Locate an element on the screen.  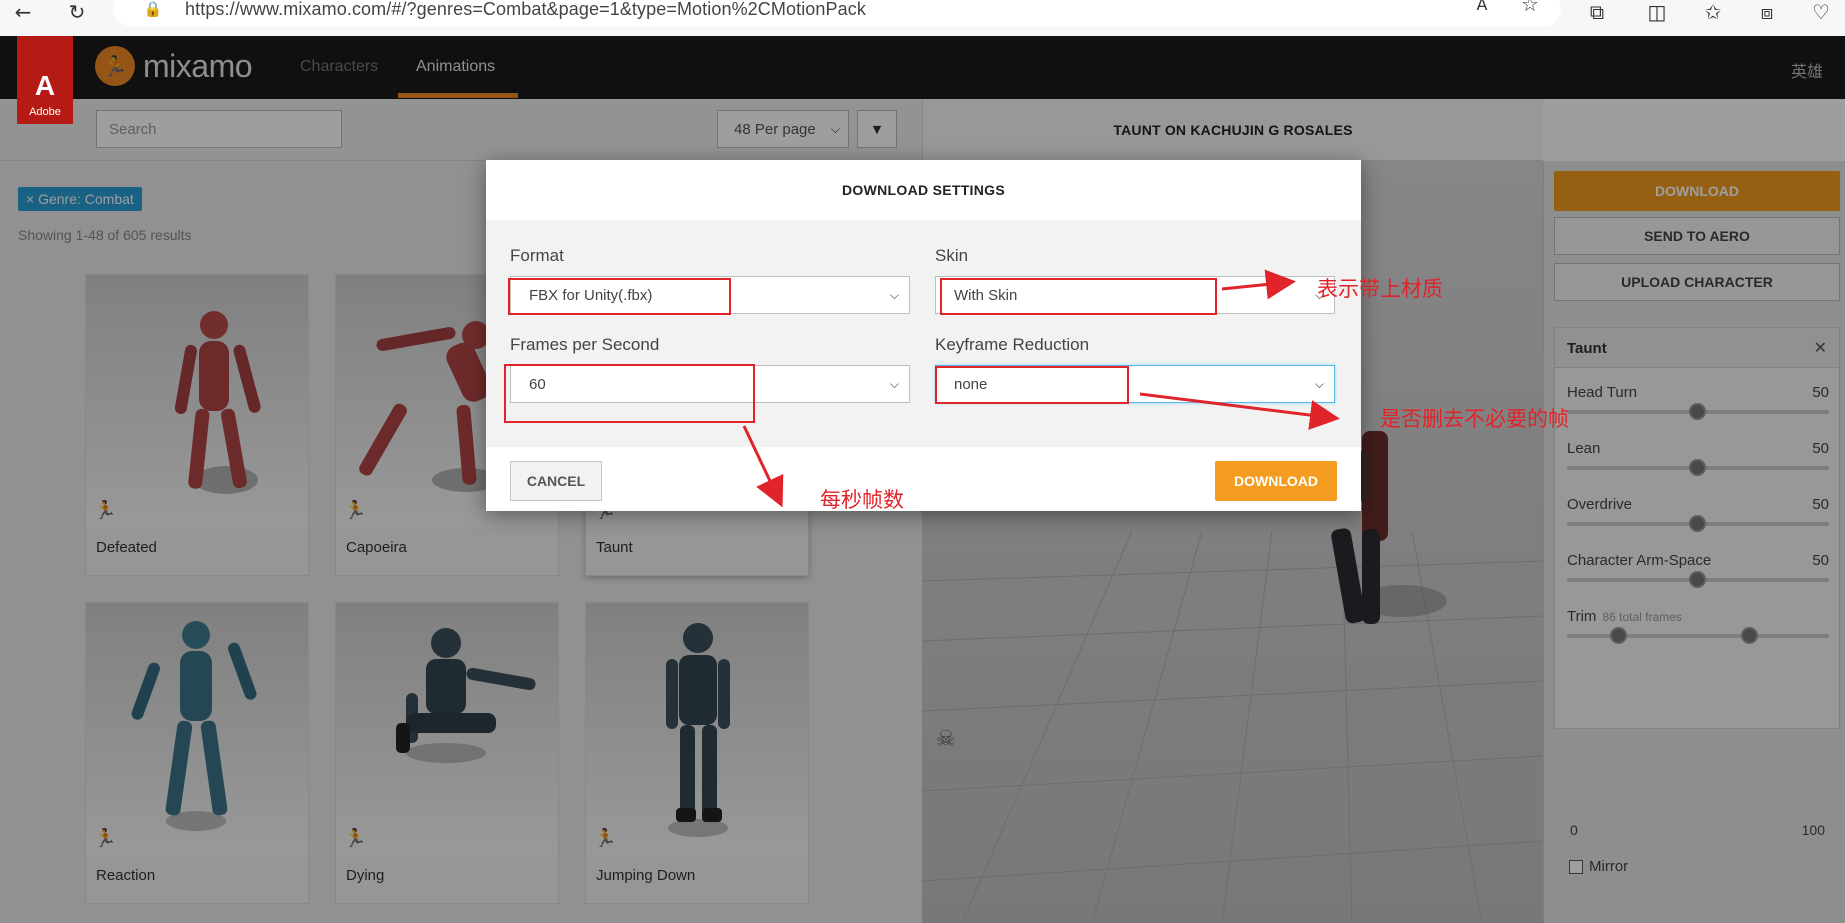
annotation-keyframe-note: 是否删去不必要的帧 is located at coordinates (1474, 419).